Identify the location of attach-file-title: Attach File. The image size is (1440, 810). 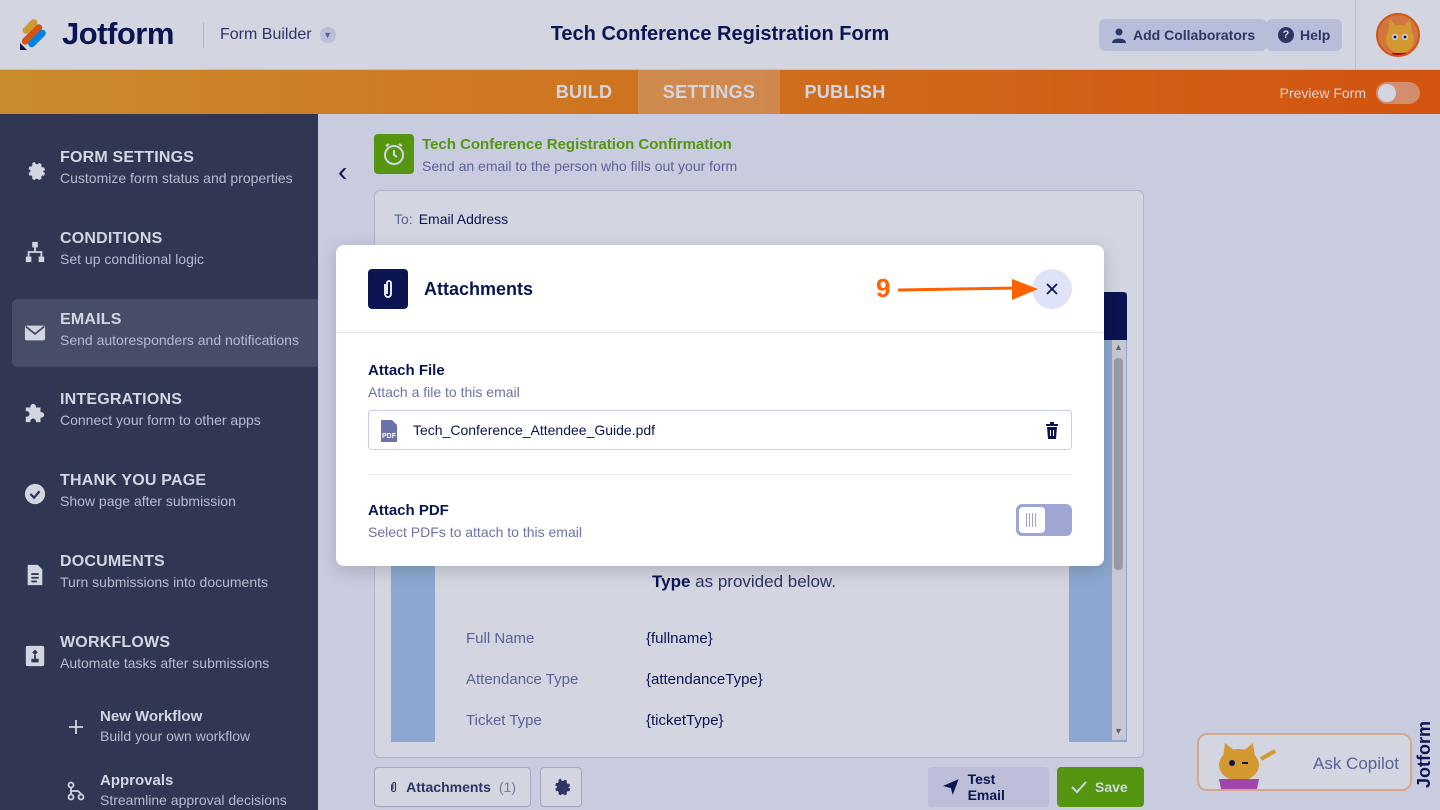
(406, 370).